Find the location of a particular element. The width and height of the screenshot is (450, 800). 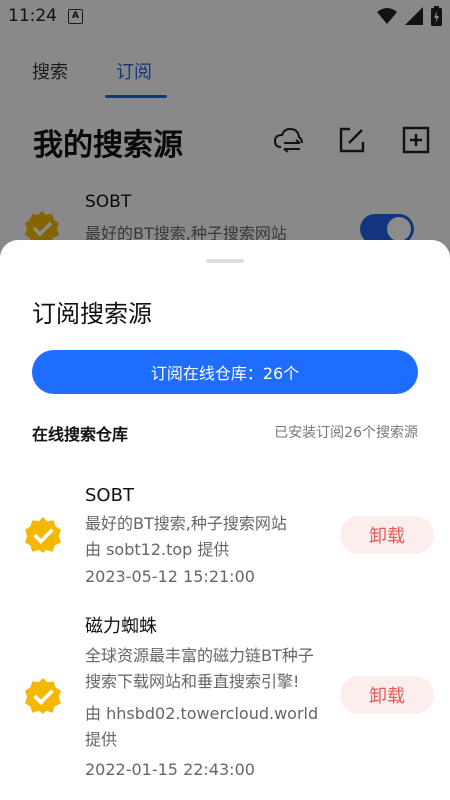

source-desc-line1: 全球资源最丰富的磁力链BT种子 is located at coordinates (199, 655).